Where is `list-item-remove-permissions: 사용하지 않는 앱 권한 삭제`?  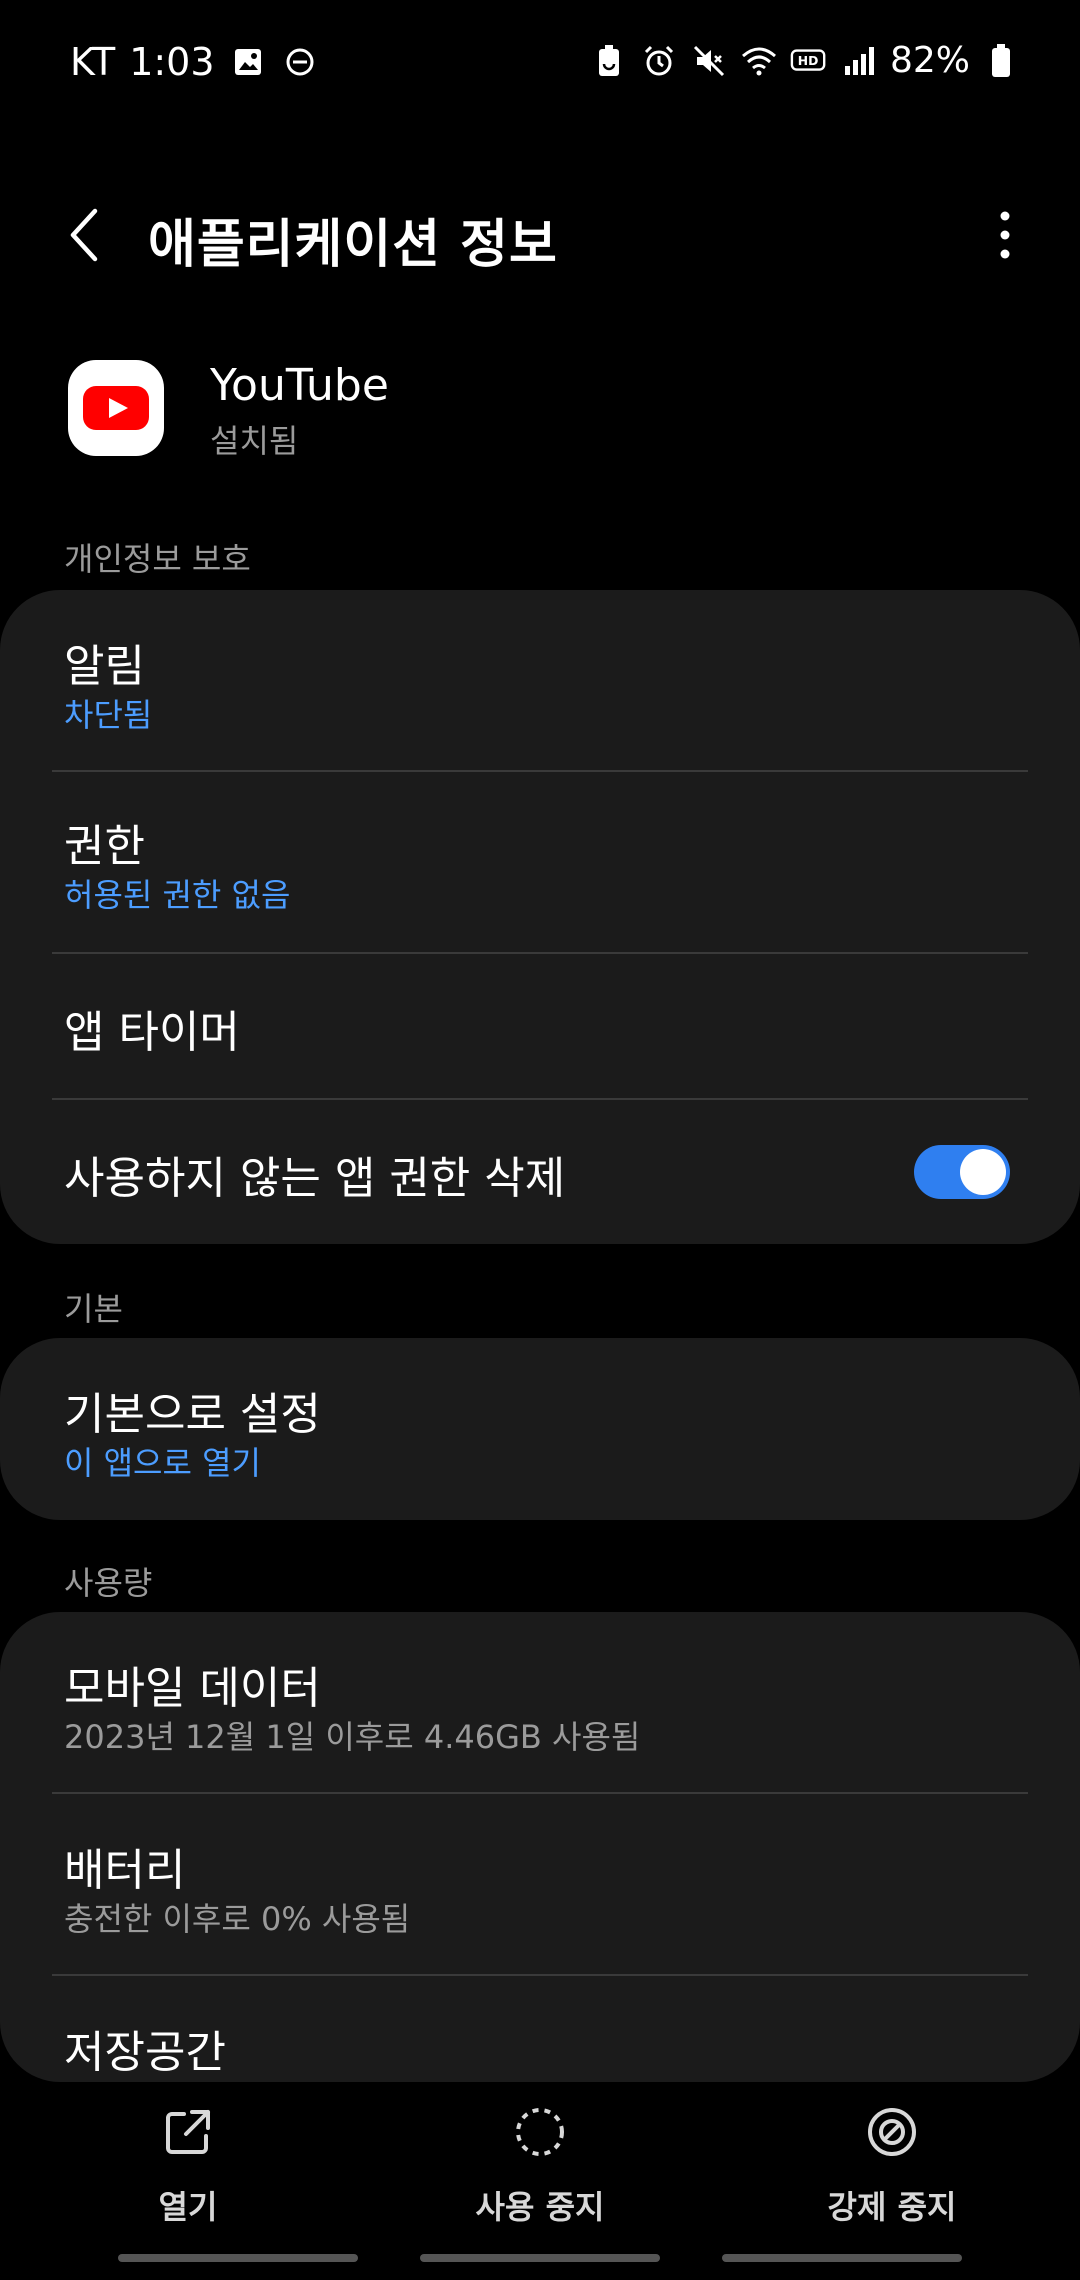
list-item-remove-permissions: 사용하지 않는 앱 권한 삭제 is located at coordinates (540, 1172).